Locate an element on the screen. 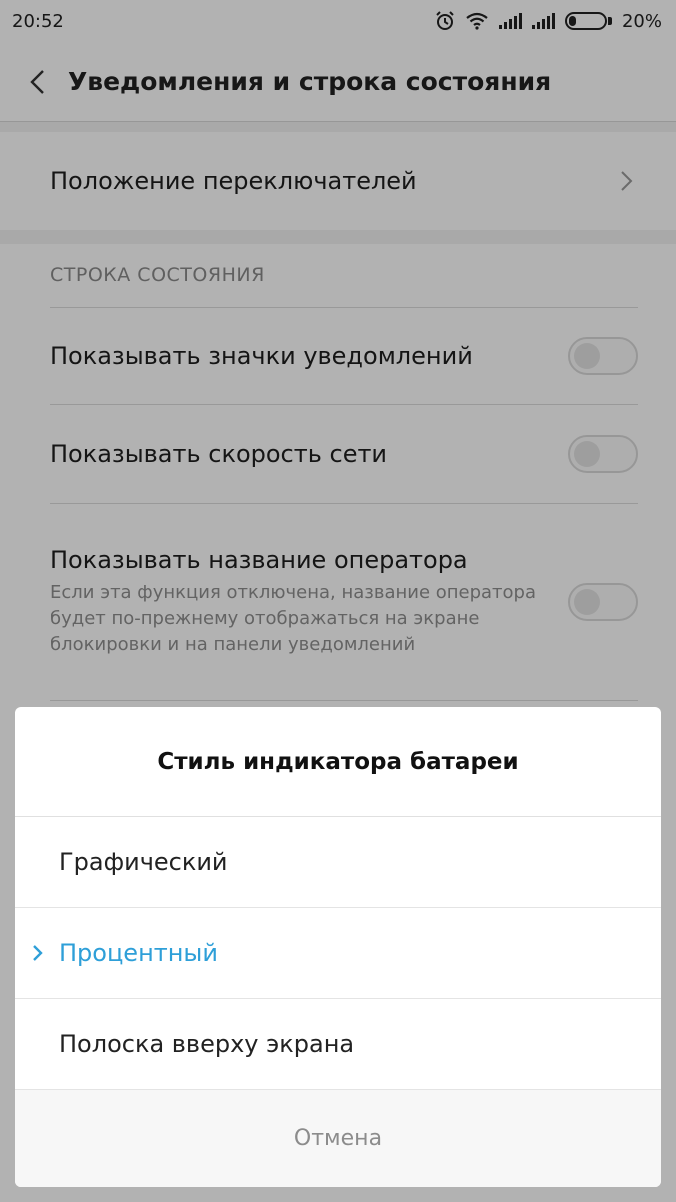 This screenshot has width=676, height=1202. cancel-button: Отмена is located at coordinates (338, 1138).